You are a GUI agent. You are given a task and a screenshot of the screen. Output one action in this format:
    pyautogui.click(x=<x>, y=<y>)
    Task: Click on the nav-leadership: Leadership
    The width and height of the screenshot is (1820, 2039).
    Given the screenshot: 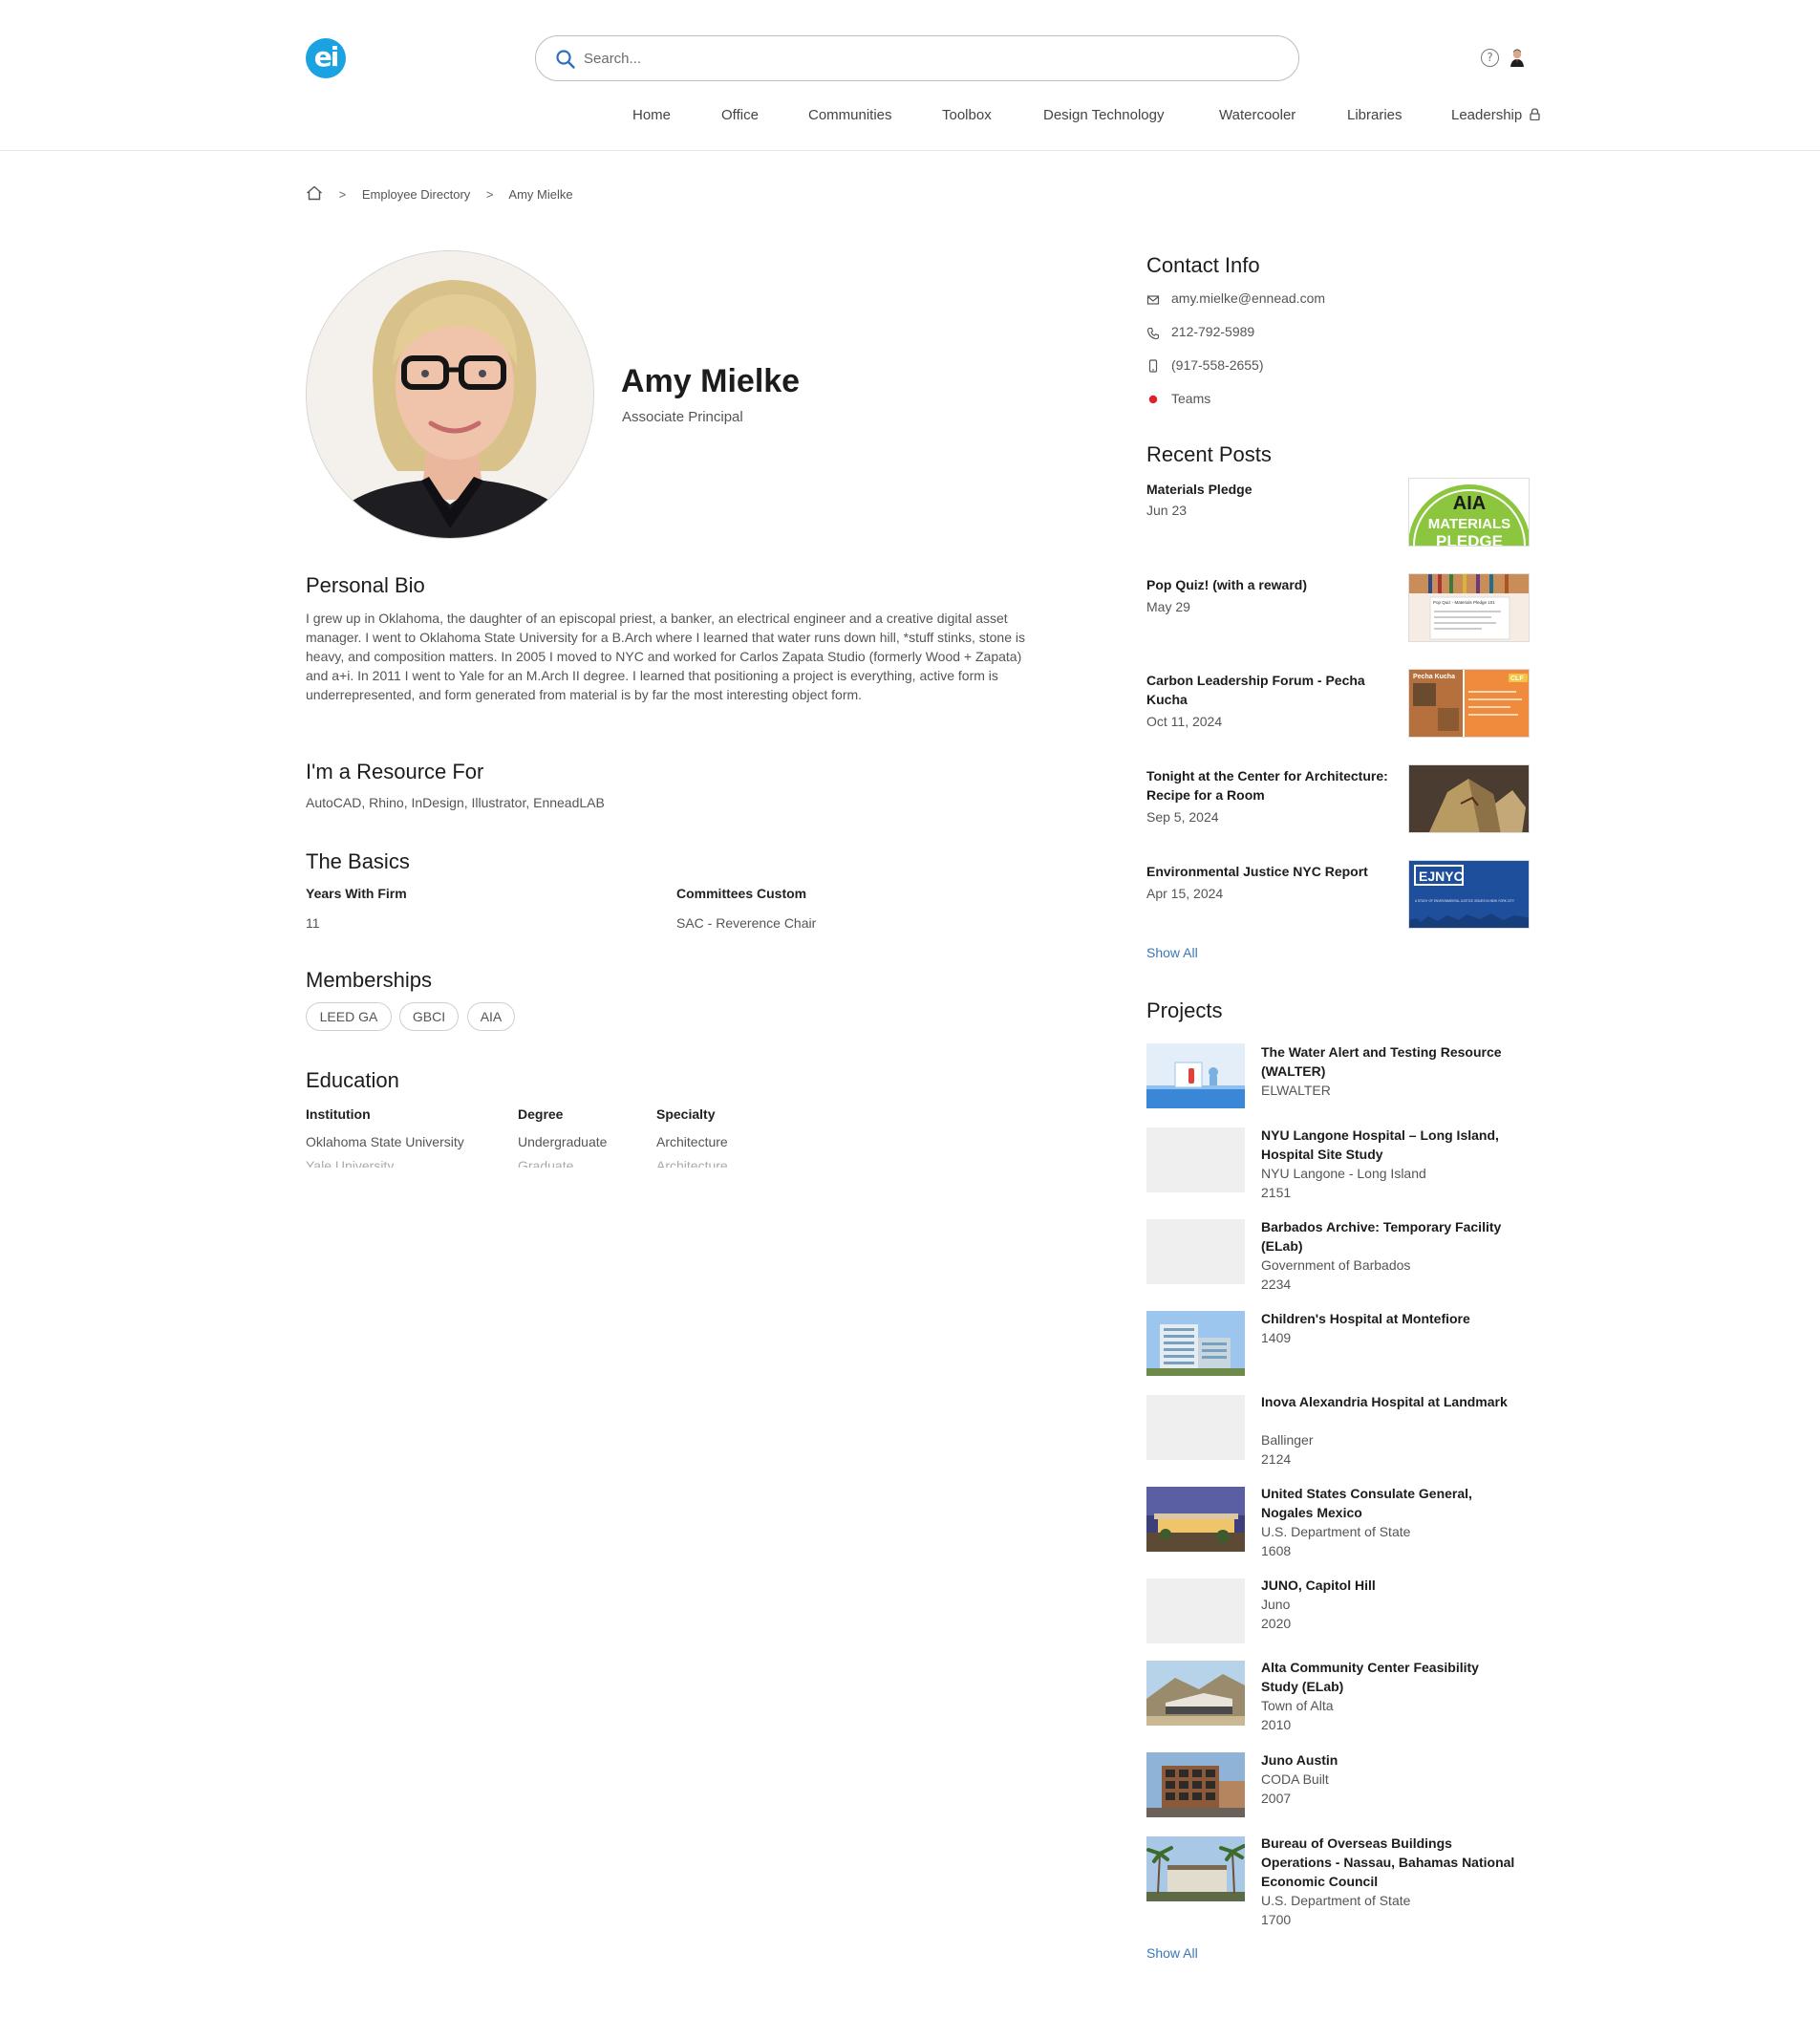 What is the action you would take?
    pyautogui.click(x=1496, y=116)
    